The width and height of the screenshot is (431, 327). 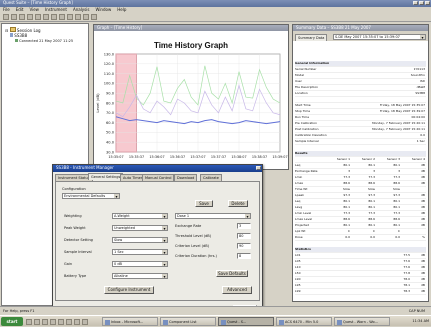 I want to click on table-cell: Model, so click(x=300, y=75).